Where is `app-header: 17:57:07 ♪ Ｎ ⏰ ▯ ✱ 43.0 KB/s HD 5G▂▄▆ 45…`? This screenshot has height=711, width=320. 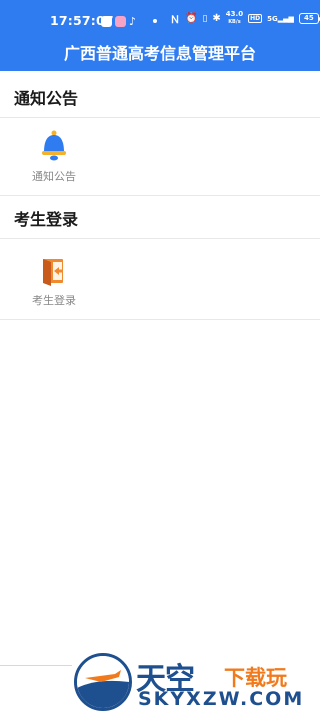 app-header: 17:57:07 ♪ Ｎ ⏰ ▯ ✱ 43.0 KB/s HD 5G▂▄▆ 45… is located at coordinates (160, 35).